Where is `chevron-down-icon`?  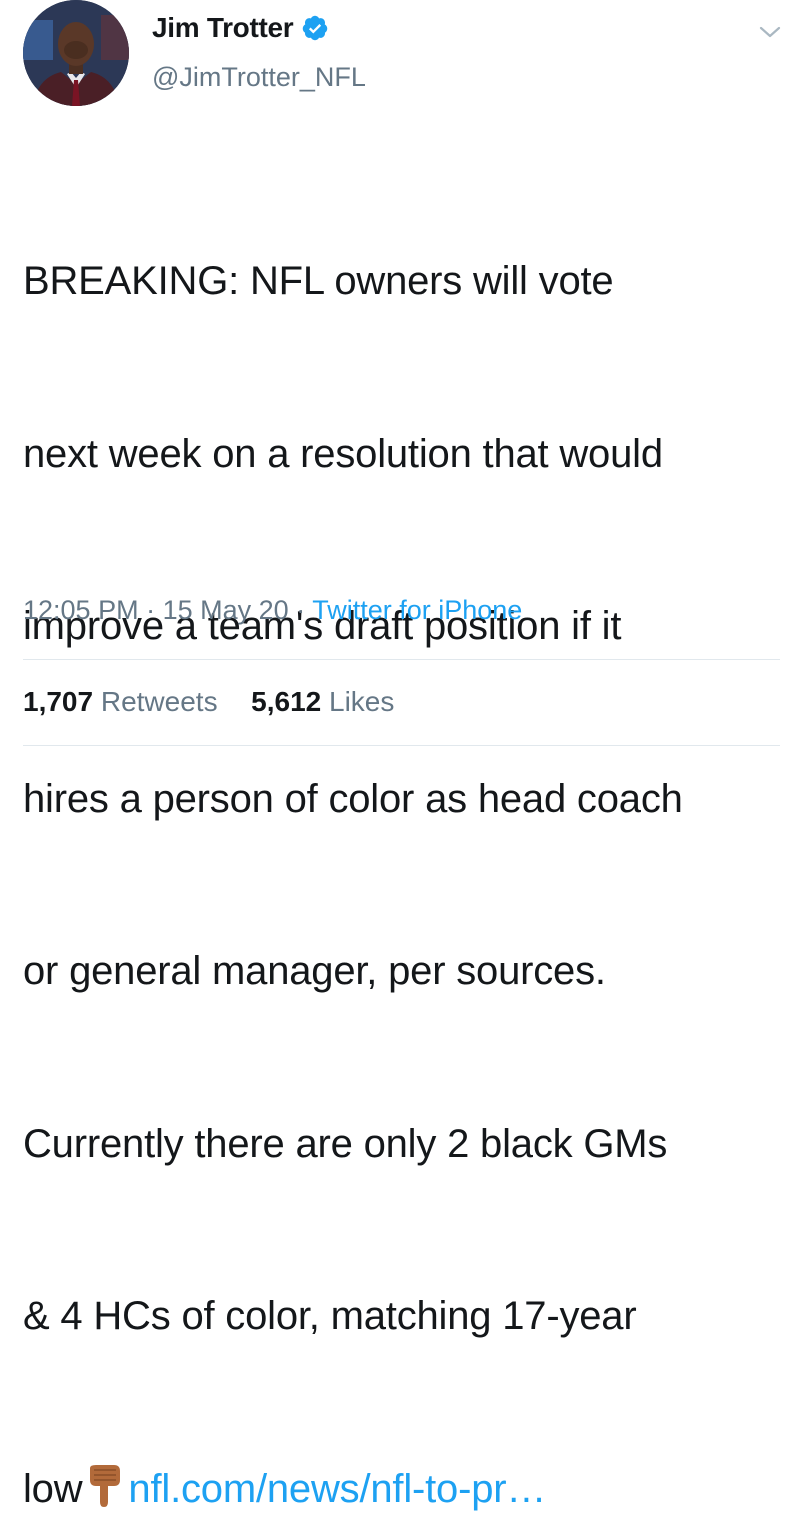
chevron-down-icon is located at coordinates (770, 32).